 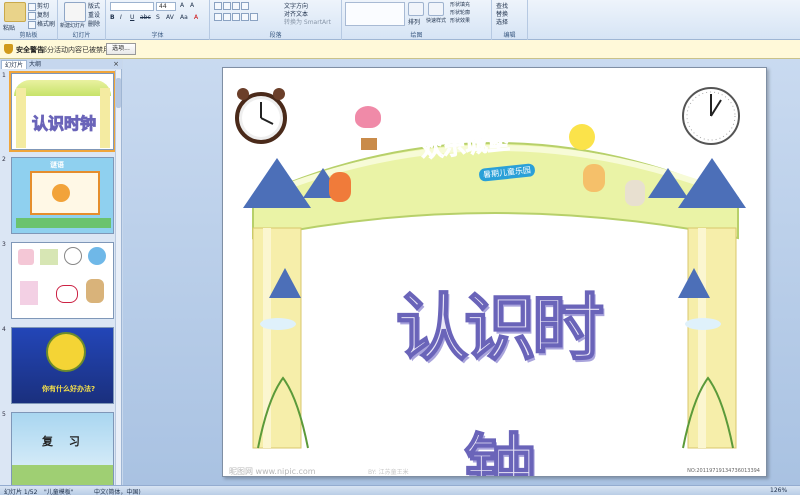 What do you see at coordinates (196, 17) in the screenshot?
I see `font-color-button: A` at bounding box center [196, 17].